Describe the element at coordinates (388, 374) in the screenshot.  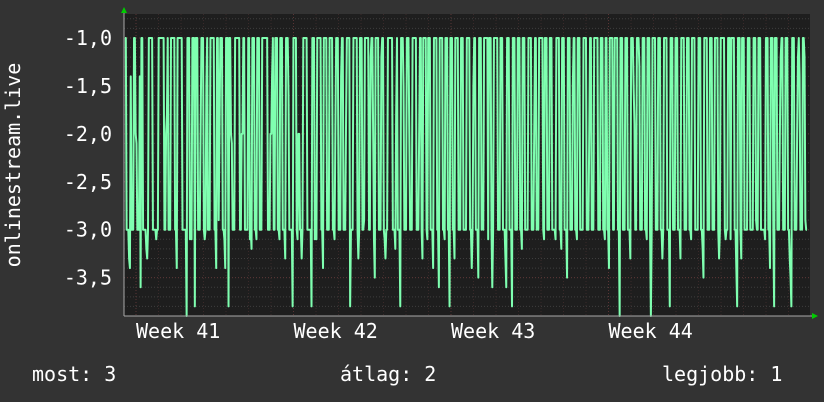
I see `stat-average: átlag: 2` at that location.